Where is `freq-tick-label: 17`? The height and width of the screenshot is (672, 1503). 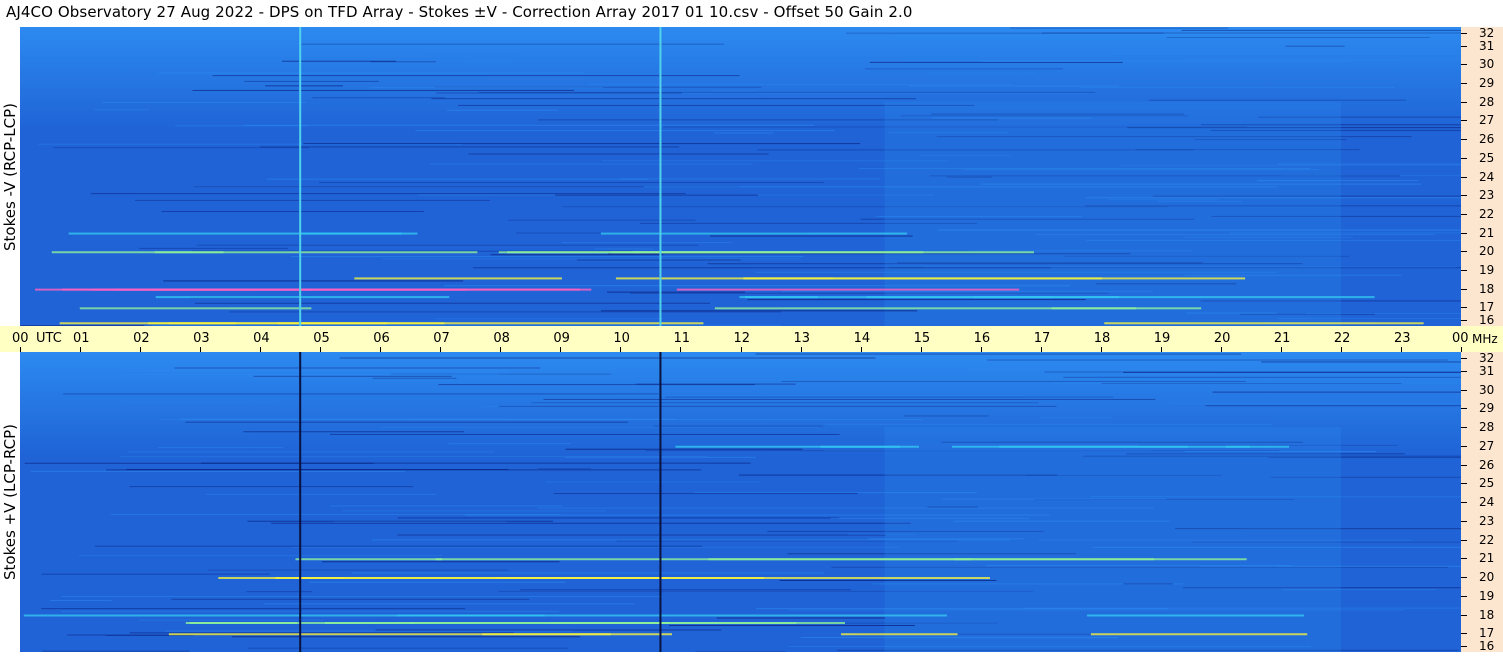 freq-tick-label: 17 is located at coordinates (1487, 633).